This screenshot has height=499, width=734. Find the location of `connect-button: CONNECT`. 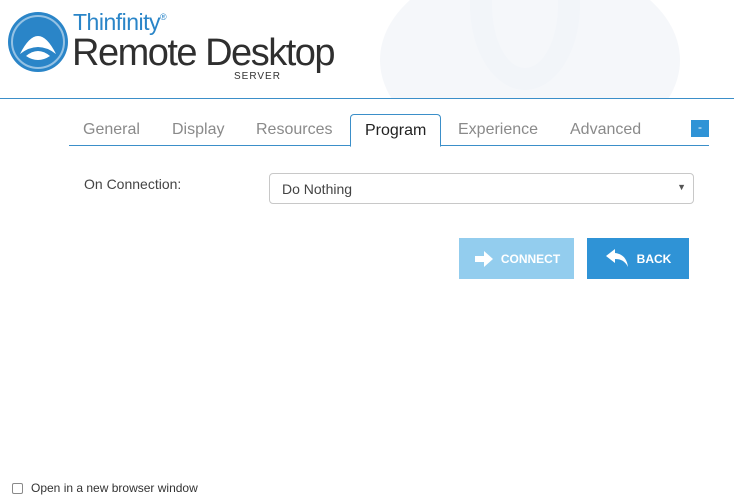

connect-button: CONNECT is located at coordinates (516, 258).